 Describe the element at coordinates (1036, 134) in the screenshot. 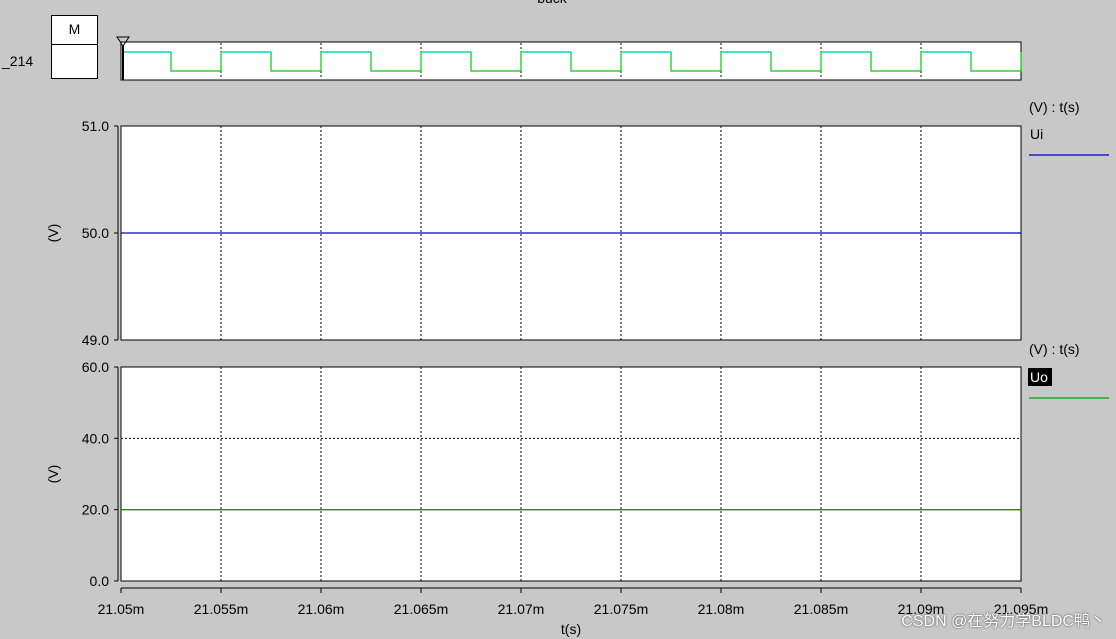

I see `legend-entry-ui: Ui` at that location.